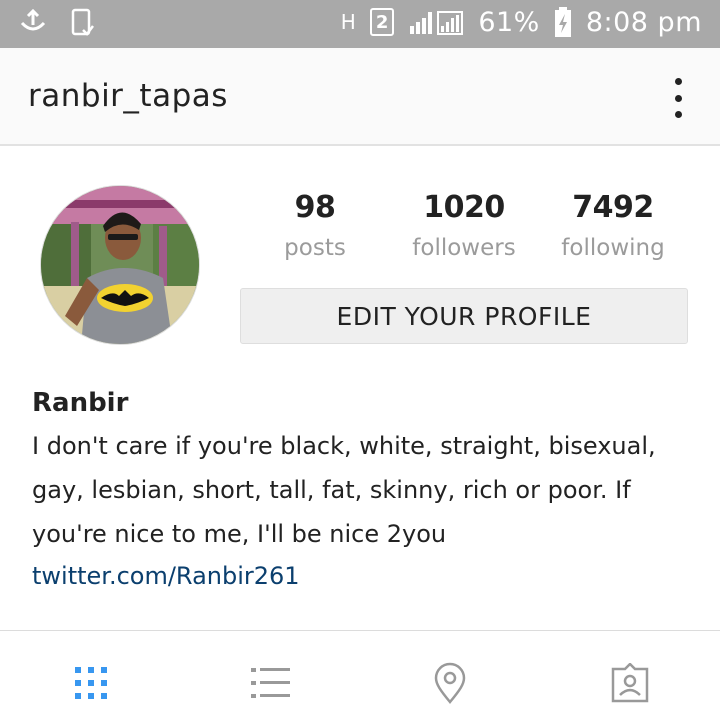 This screenshot has width=720, height=727. What do you see at coordinates (348, 22) in the screenshot?
I see `network-type: H` at bounding box center [348, 22].